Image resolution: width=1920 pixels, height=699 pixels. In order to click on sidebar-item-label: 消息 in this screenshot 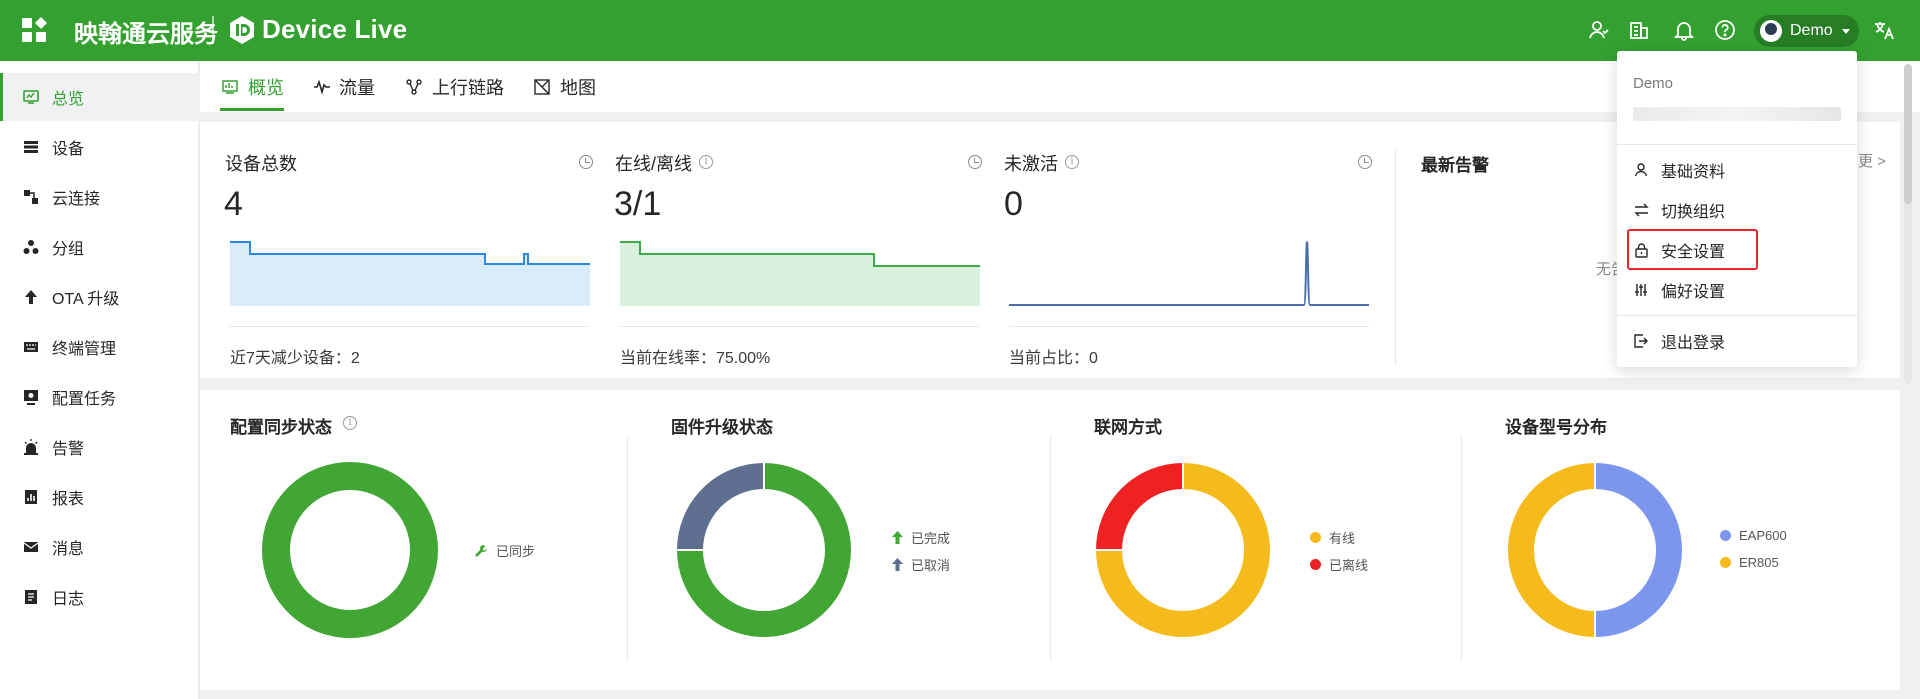, I will do `click(68, 549)`.